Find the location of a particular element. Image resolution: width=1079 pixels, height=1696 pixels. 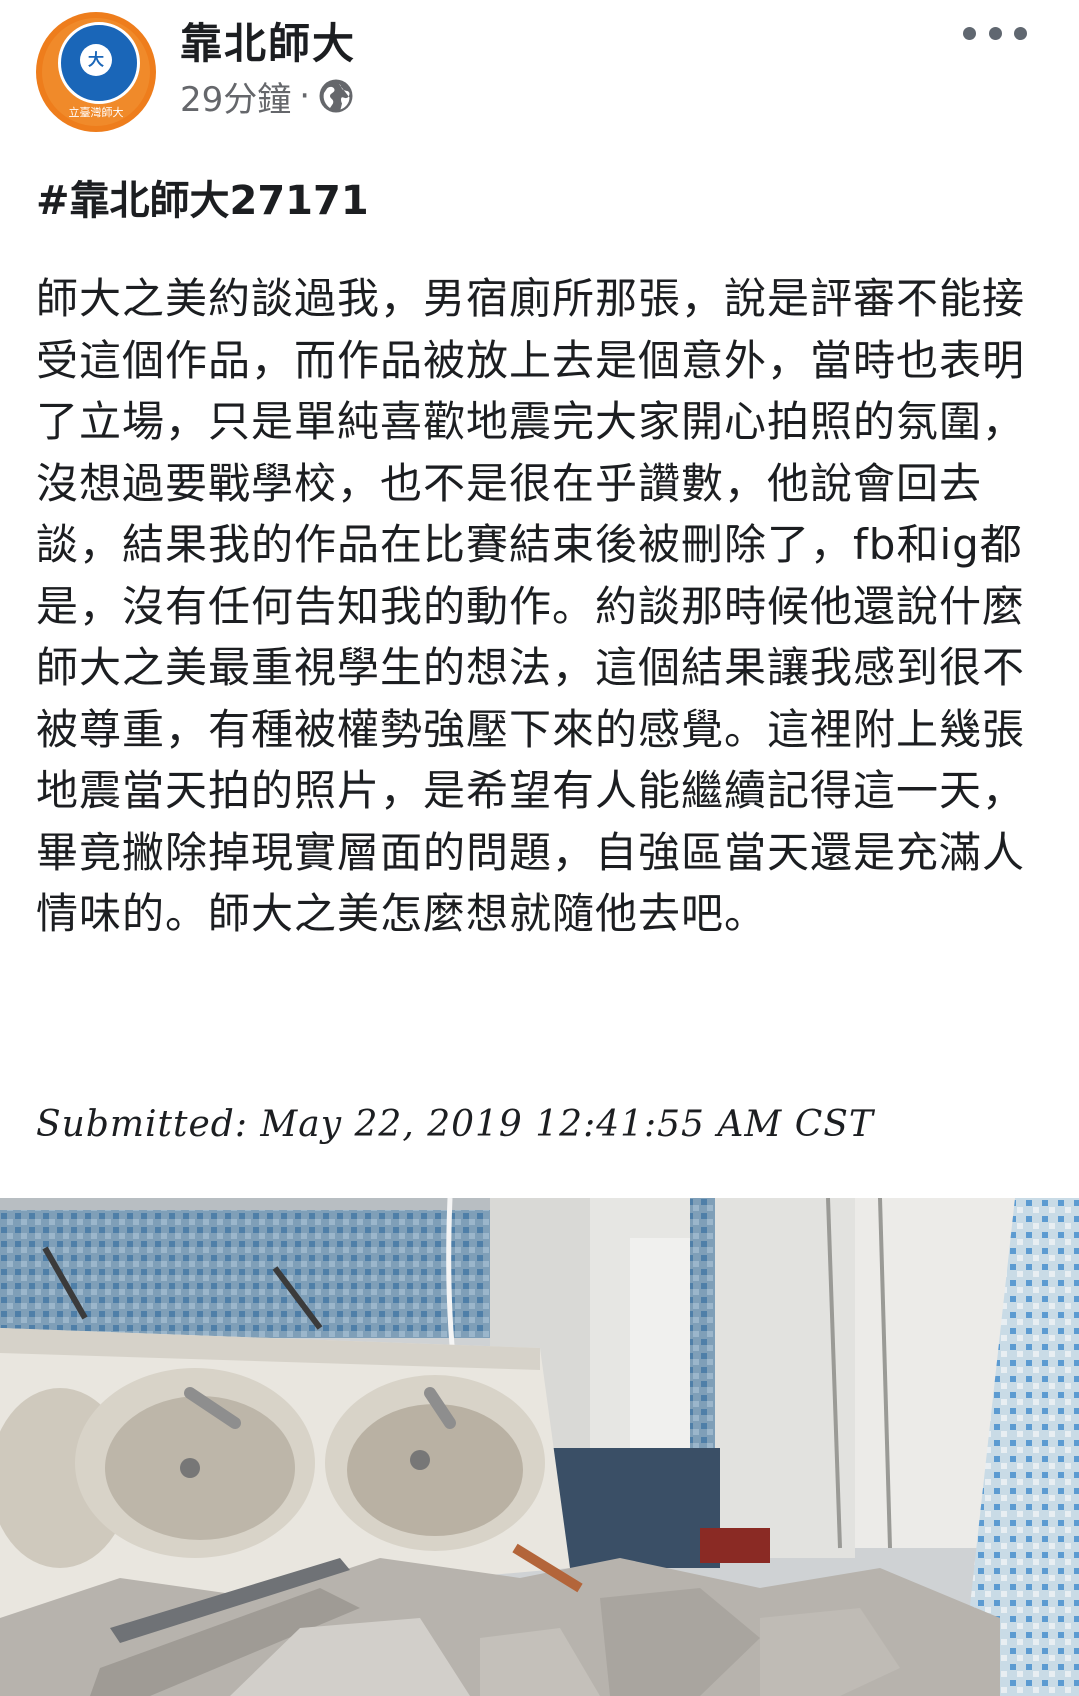

post-meta: 29分鐘 · is located at coordinates (267, 98).